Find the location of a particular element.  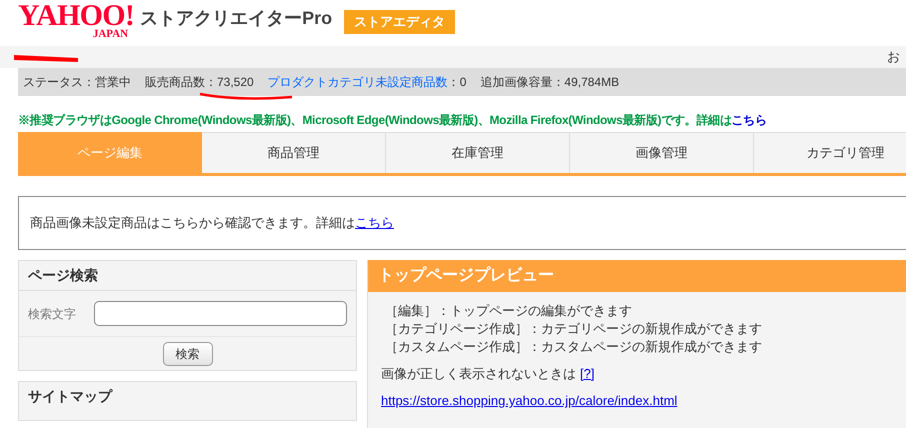

info-link: こちら is located at coordinates (374, 222).